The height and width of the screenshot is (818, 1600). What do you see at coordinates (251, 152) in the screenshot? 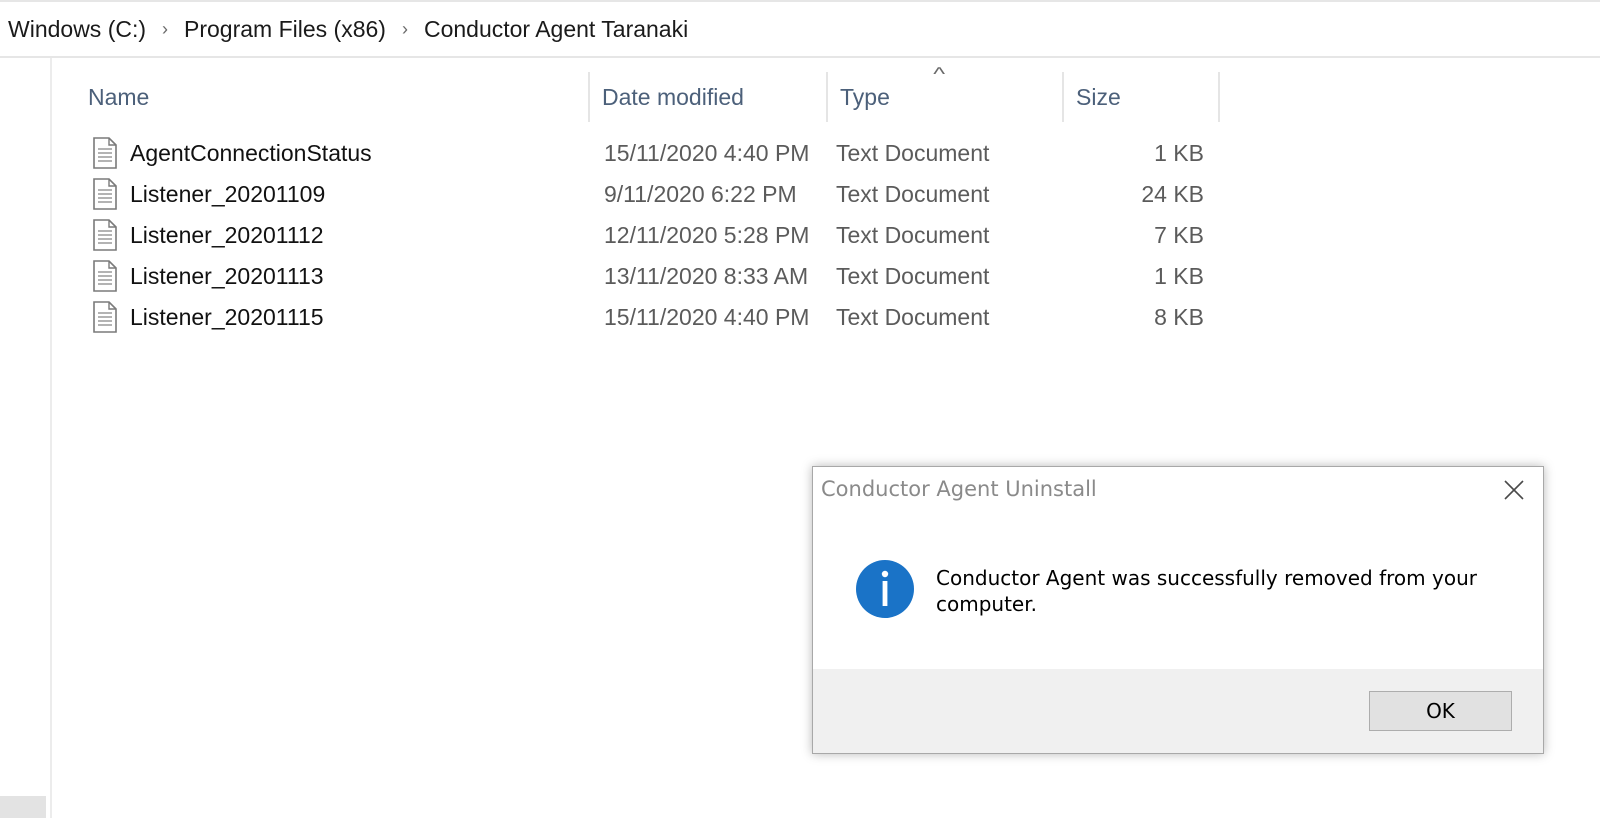
I see `file-name: AgentConnectionStatus` at bounding box center [251, 152].